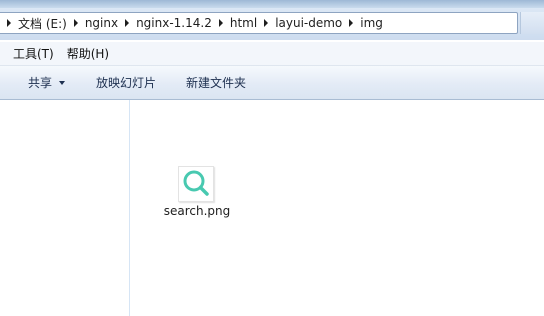  What do you see at coordinates (174, 23) in the screenshot?
I see `breadcrumb-nginx-version: nginx-1.14.2` at bounding box center [174, 23].